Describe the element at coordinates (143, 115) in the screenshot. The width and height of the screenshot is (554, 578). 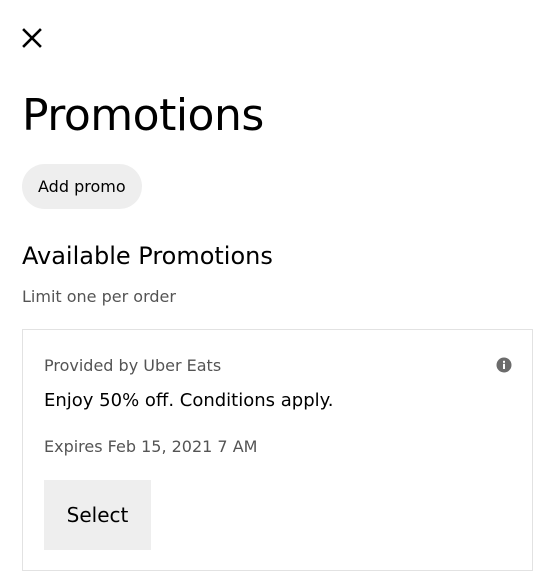
I see `page-title: Promotions` at that location.